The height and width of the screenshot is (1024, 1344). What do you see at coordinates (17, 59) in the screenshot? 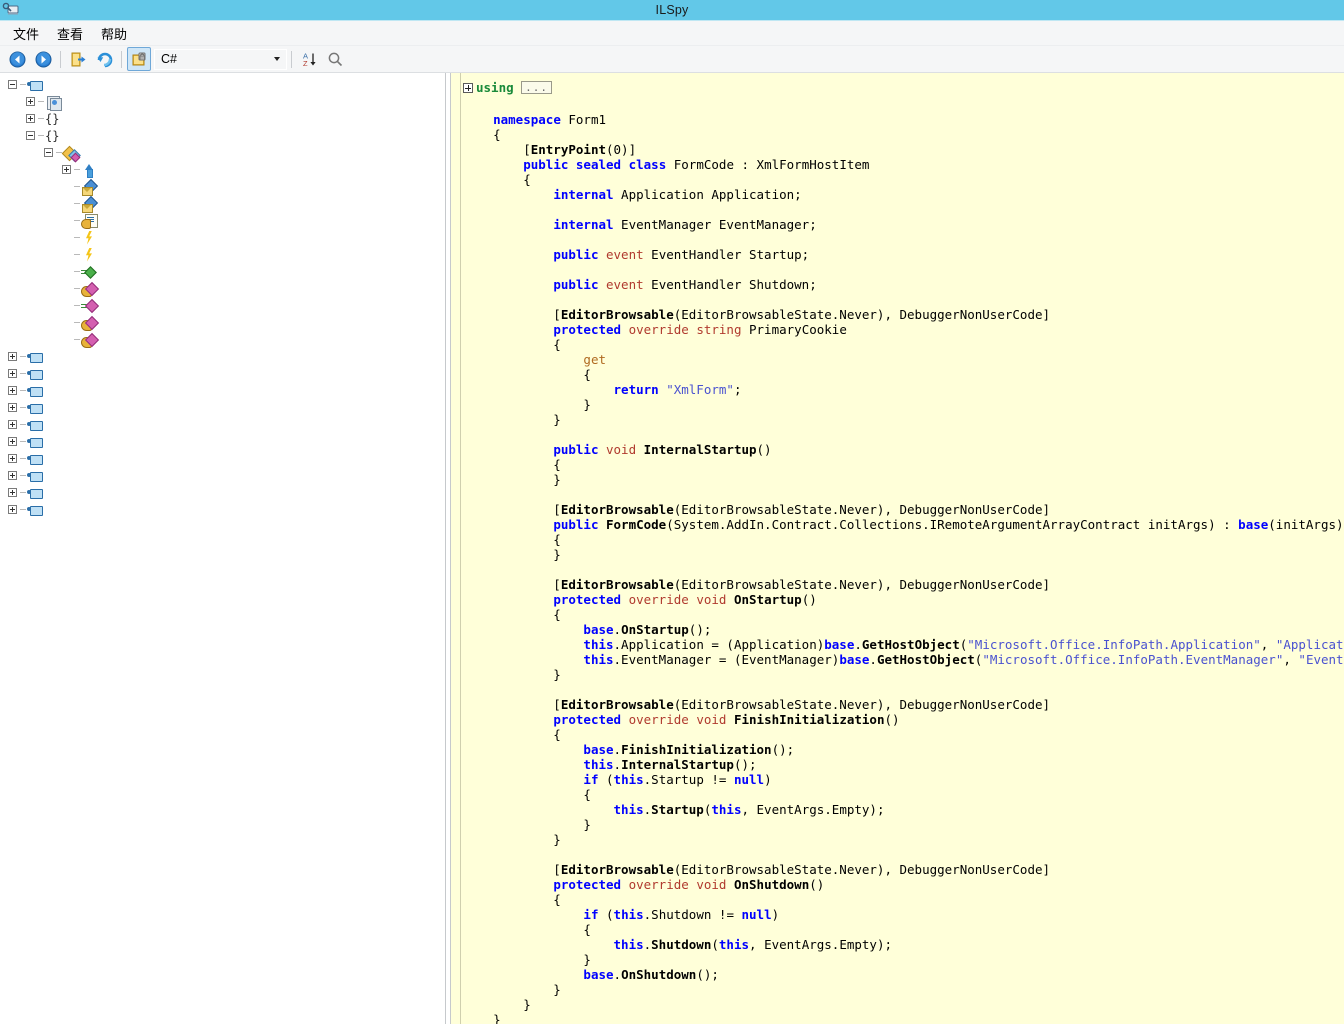
I see `back-button` at bounding box center [17, 59].